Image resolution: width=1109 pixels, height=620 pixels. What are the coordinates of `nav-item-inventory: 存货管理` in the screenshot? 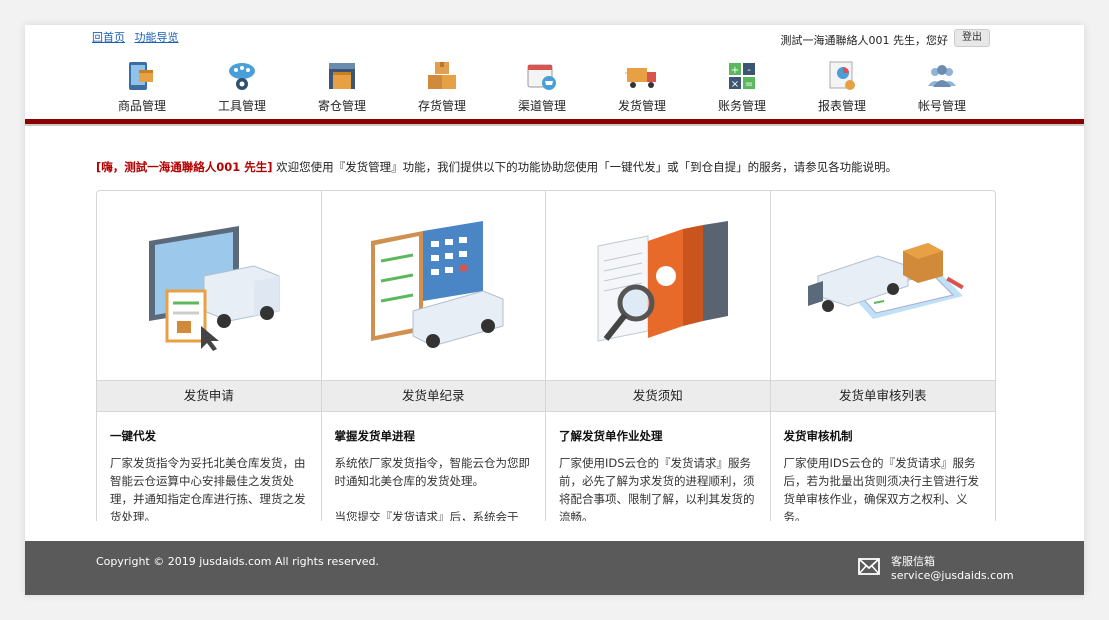 It's located at (442, 86).